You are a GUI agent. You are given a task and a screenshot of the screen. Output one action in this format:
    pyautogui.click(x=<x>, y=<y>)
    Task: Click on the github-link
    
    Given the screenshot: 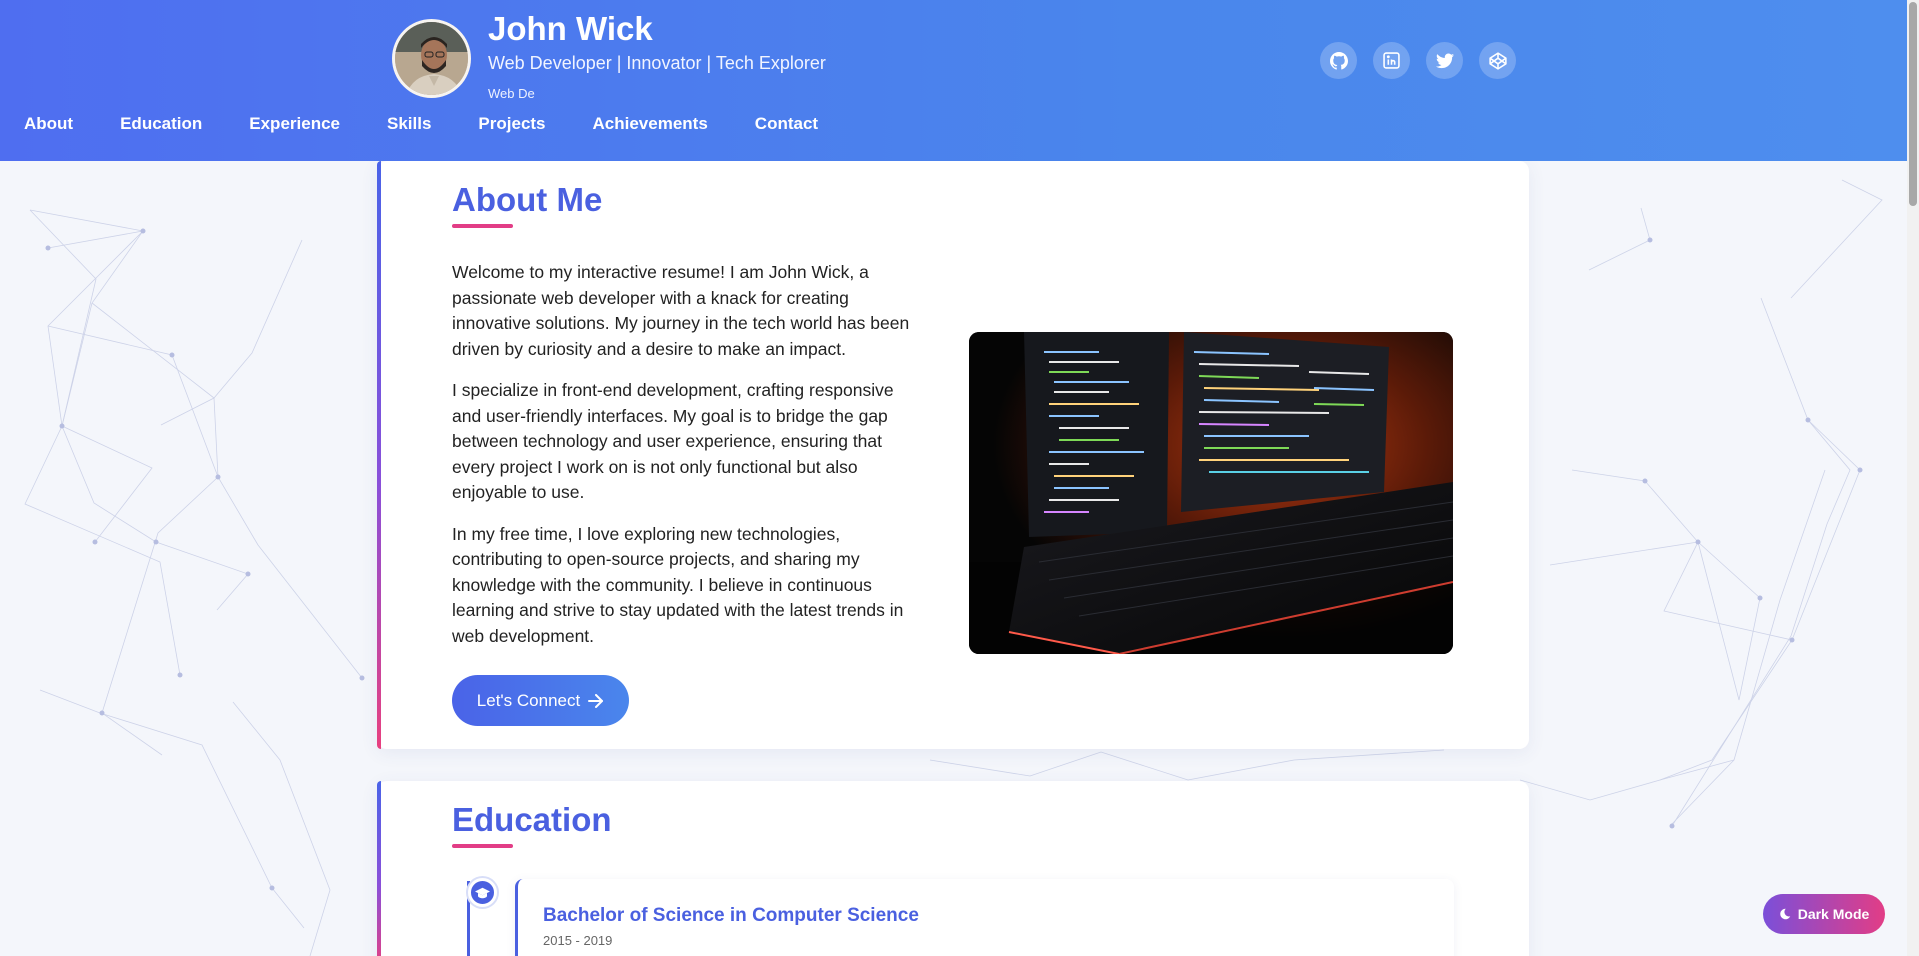 What is the action you would take?
    pyautogui.click(x=1338, y=60)
    